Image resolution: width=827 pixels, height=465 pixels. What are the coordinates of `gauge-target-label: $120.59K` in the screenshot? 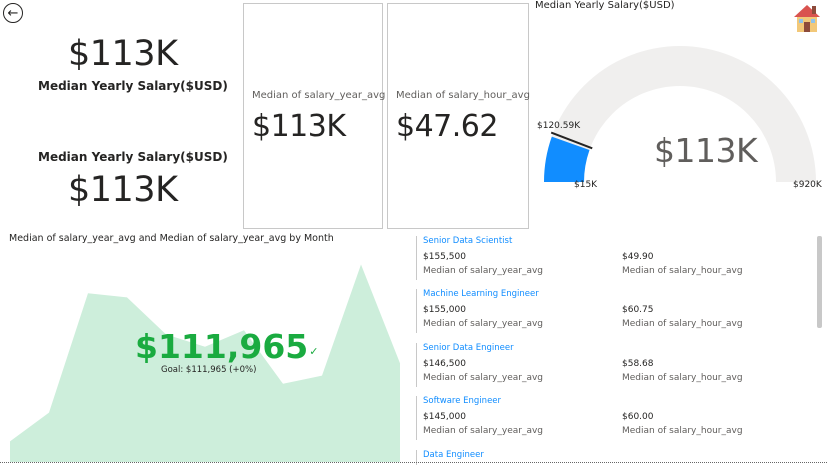 It's located at (559, 126).